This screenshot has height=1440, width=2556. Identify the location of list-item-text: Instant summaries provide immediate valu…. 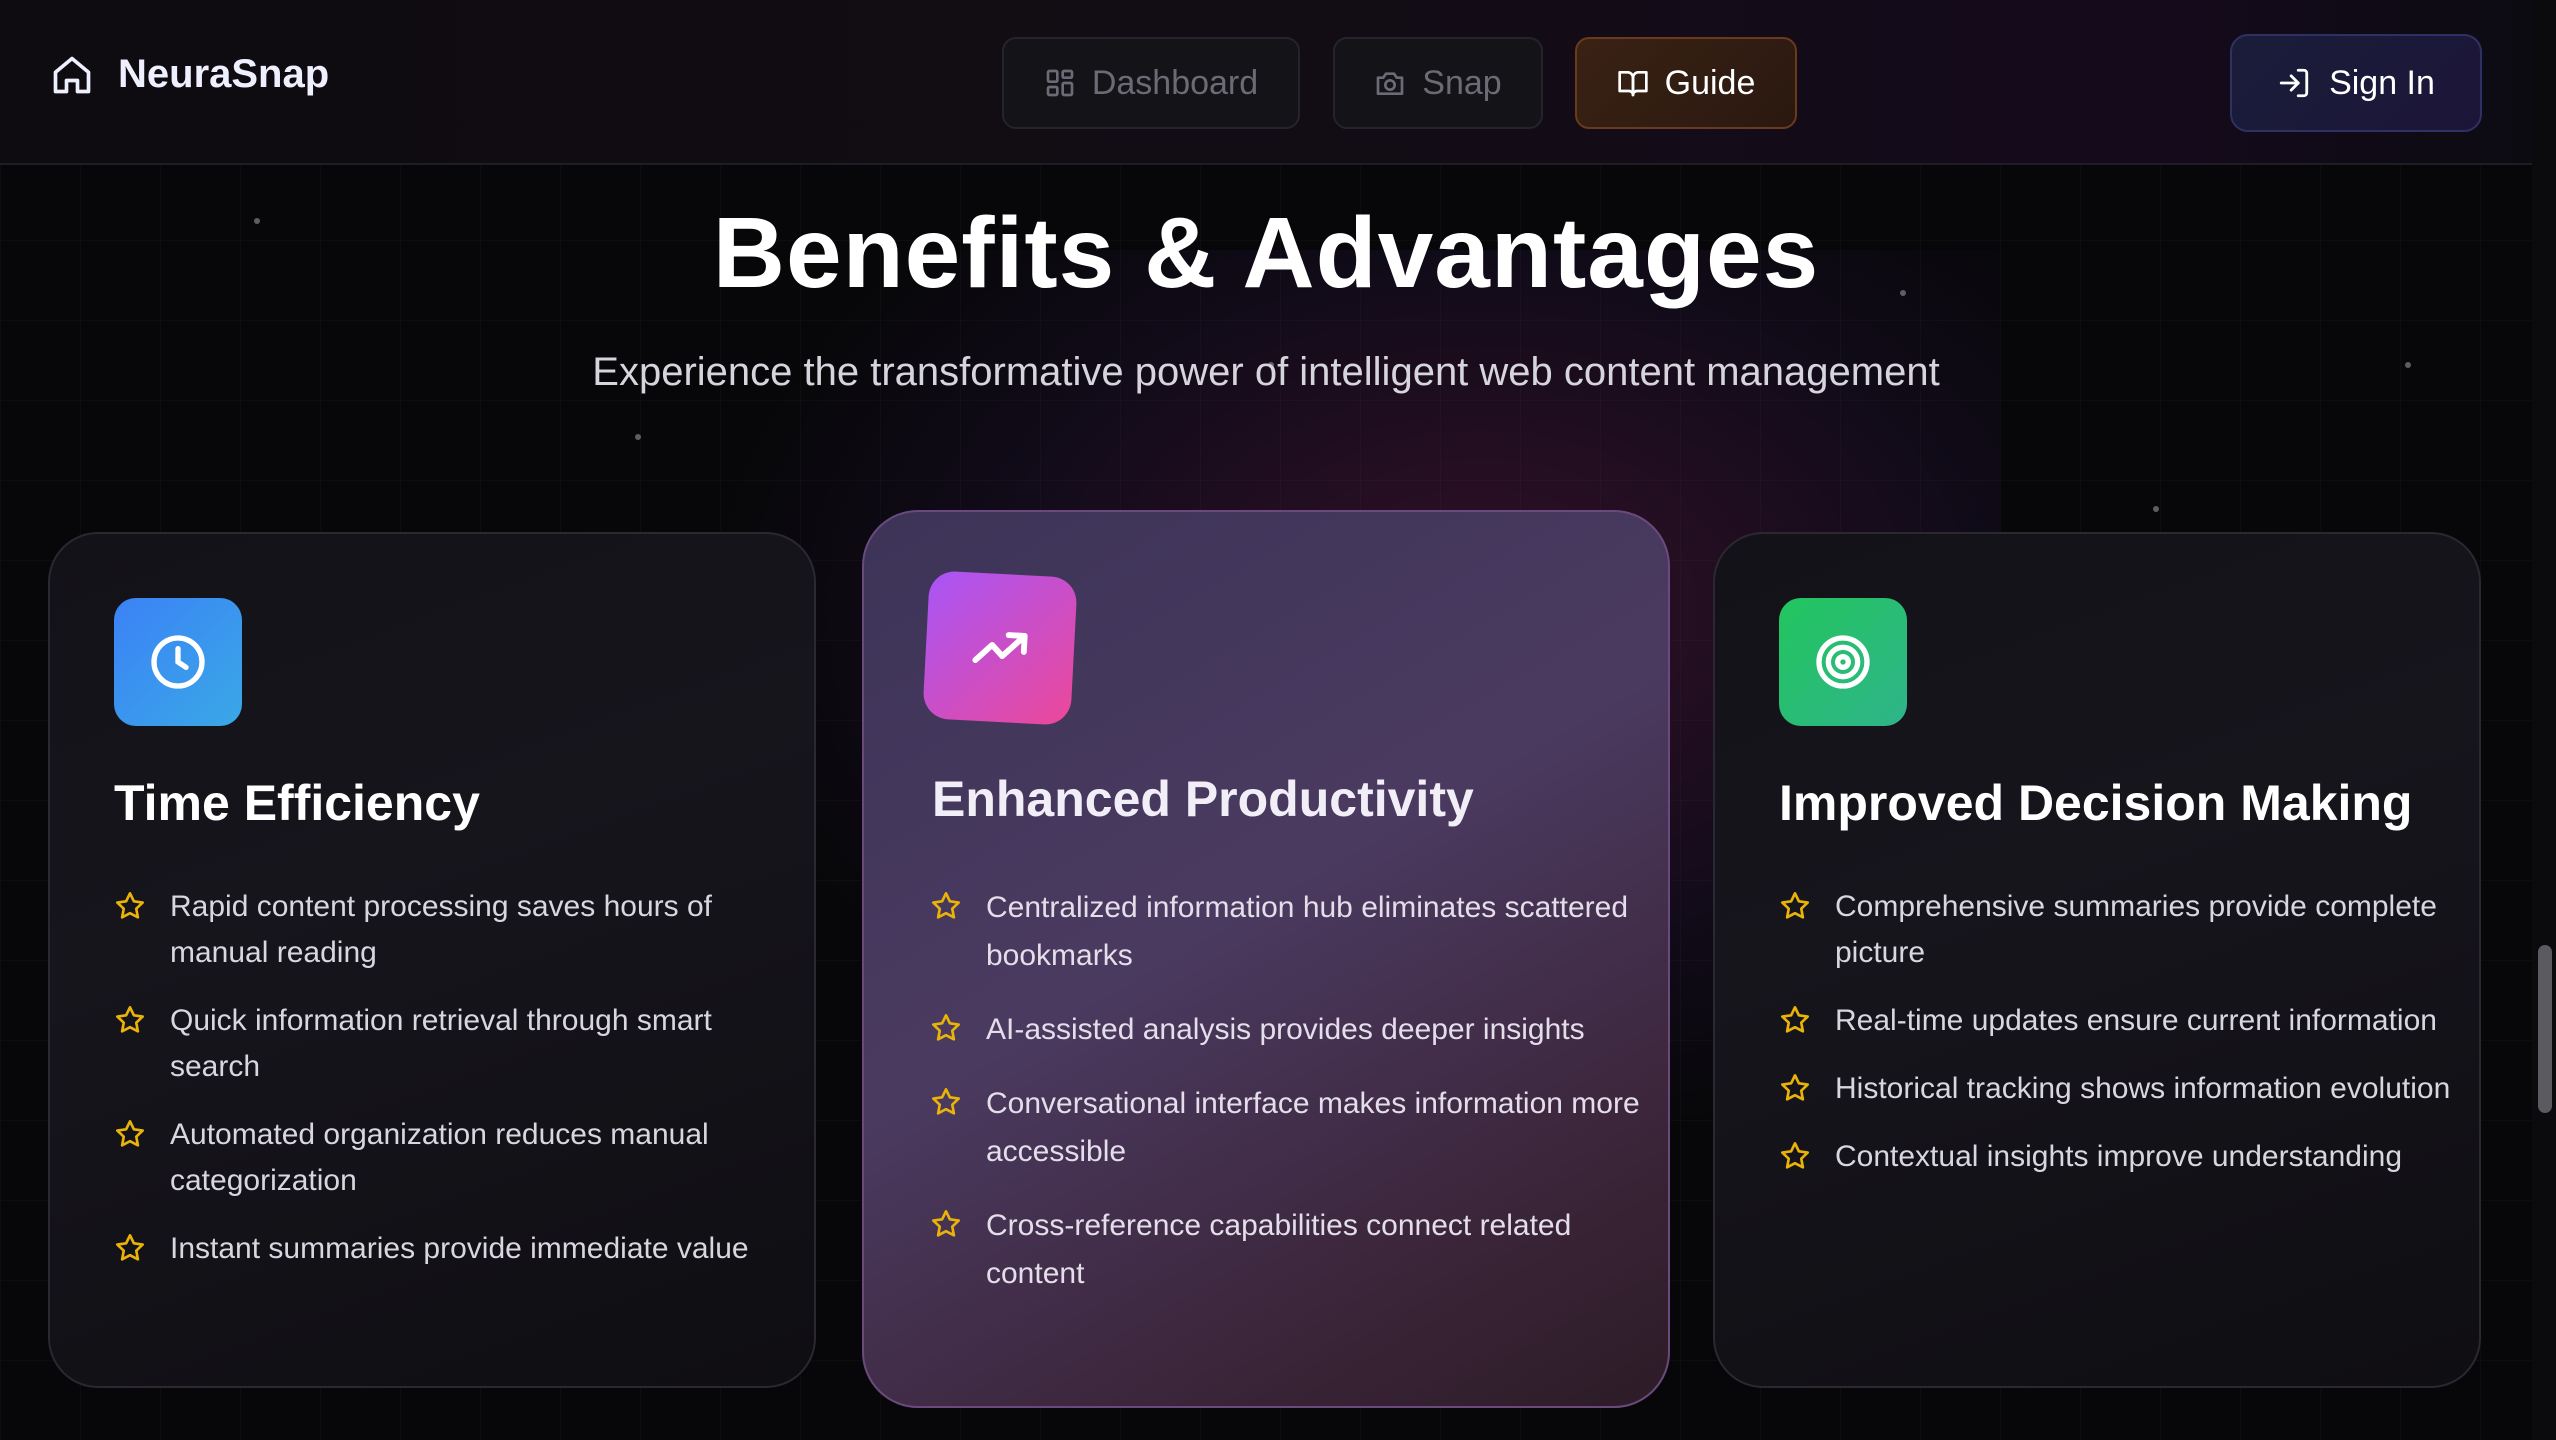
(459, 1248).